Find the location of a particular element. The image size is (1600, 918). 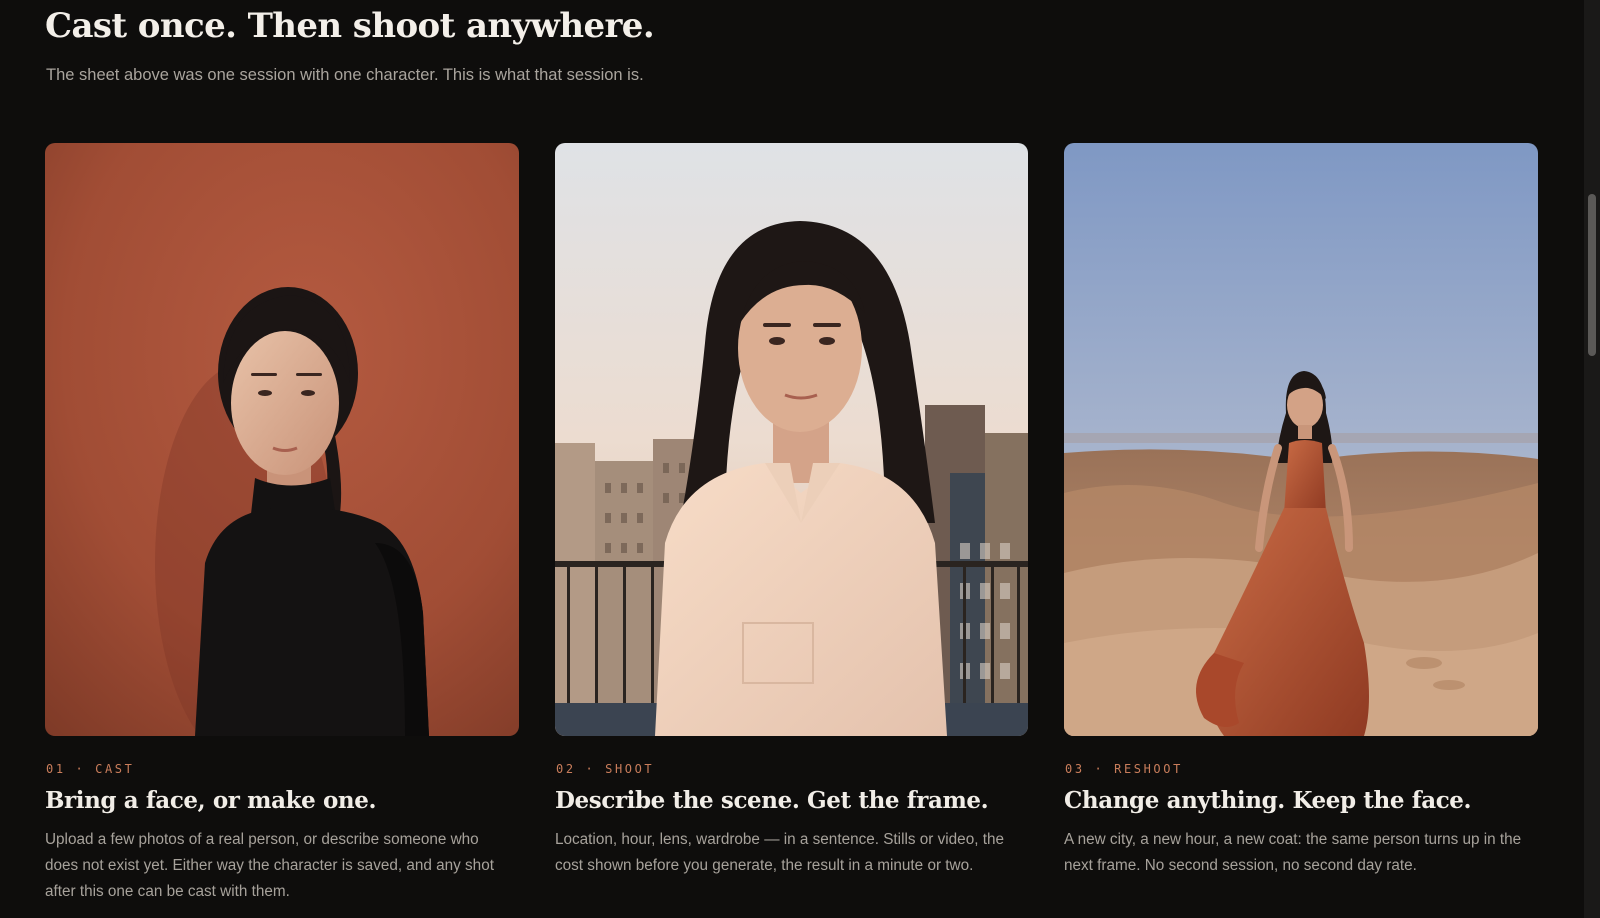

card-eyebrow: 03 · RESHOOT is located at coordinates (1124, 769).